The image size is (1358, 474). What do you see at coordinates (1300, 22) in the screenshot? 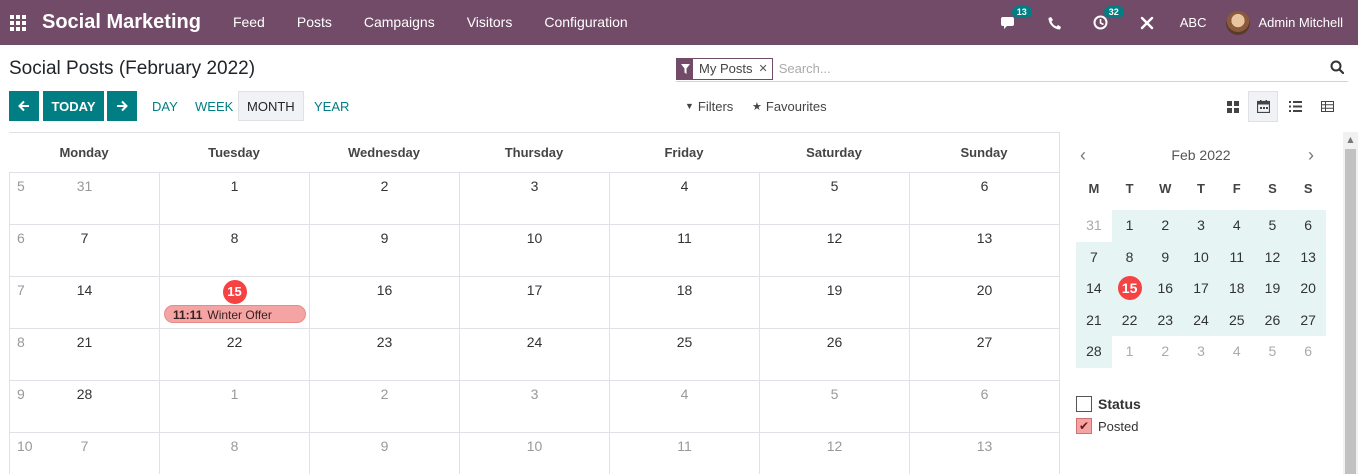
I see `user-menu: Admin Mitchell` at bounding box center [1300, 22].